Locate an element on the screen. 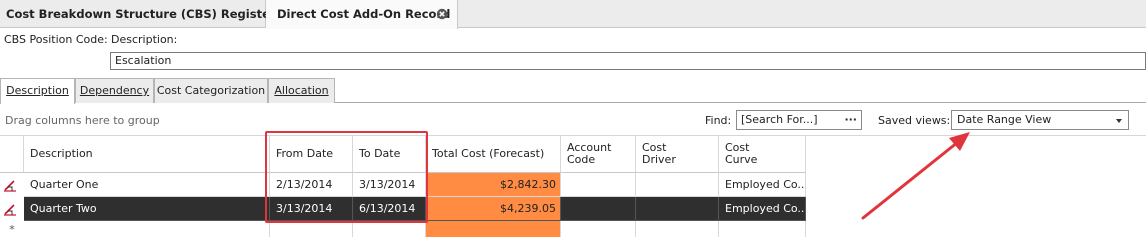 The image size is (1146, 245). tab-label: Direct Cost Add-On Record is located at coordinates (364, 14).